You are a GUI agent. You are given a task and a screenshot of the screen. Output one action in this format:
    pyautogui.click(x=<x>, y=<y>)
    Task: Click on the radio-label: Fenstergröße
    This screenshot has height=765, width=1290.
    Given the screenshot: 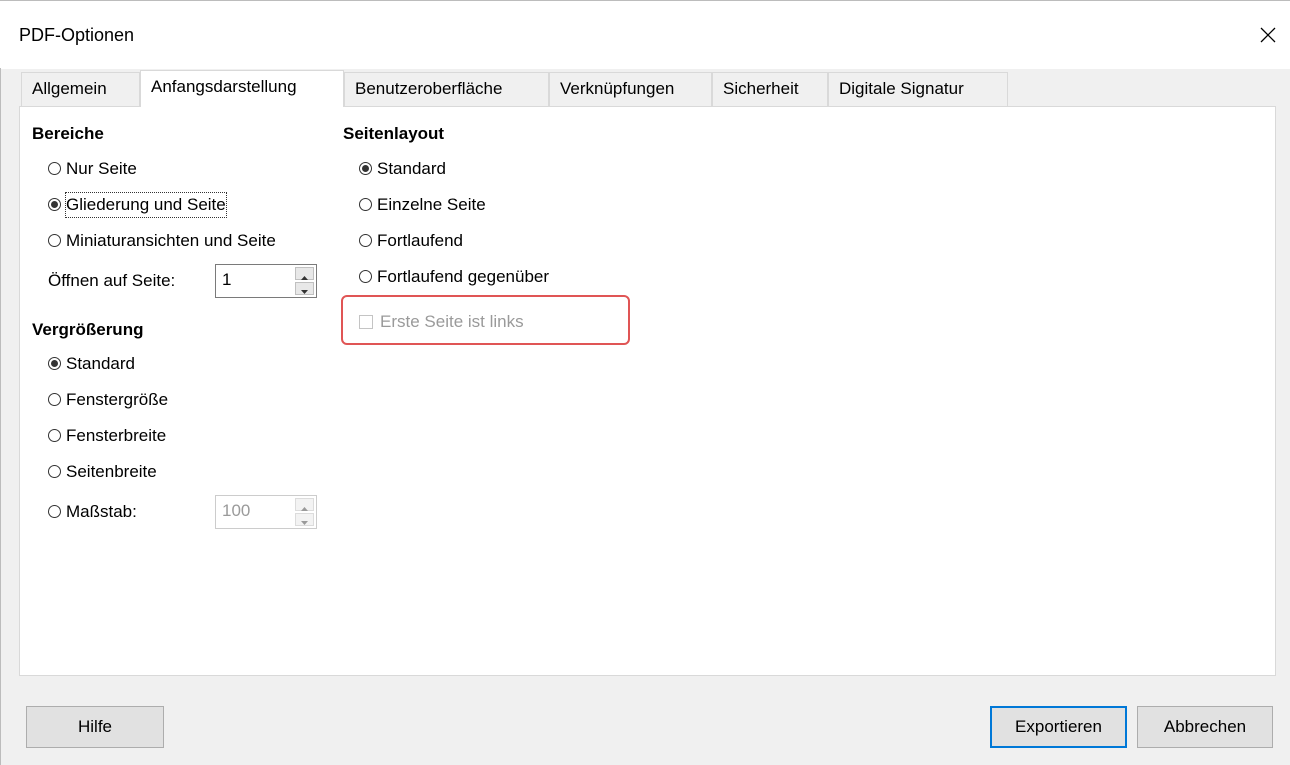 What is the action you would take?
    pyautogui.click(x=117, y=399)
    